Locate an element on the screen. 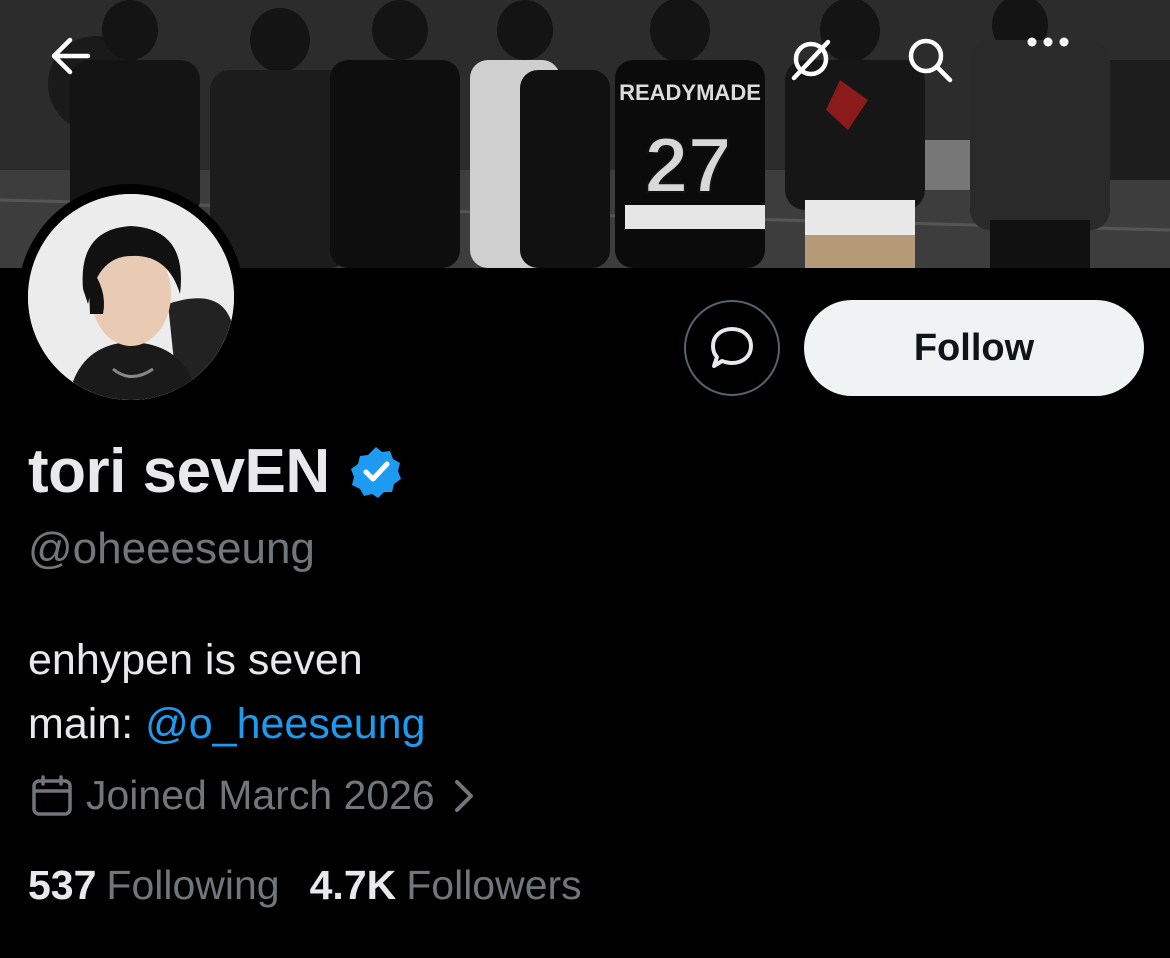  search-icon is located at coordinates (930, 60).